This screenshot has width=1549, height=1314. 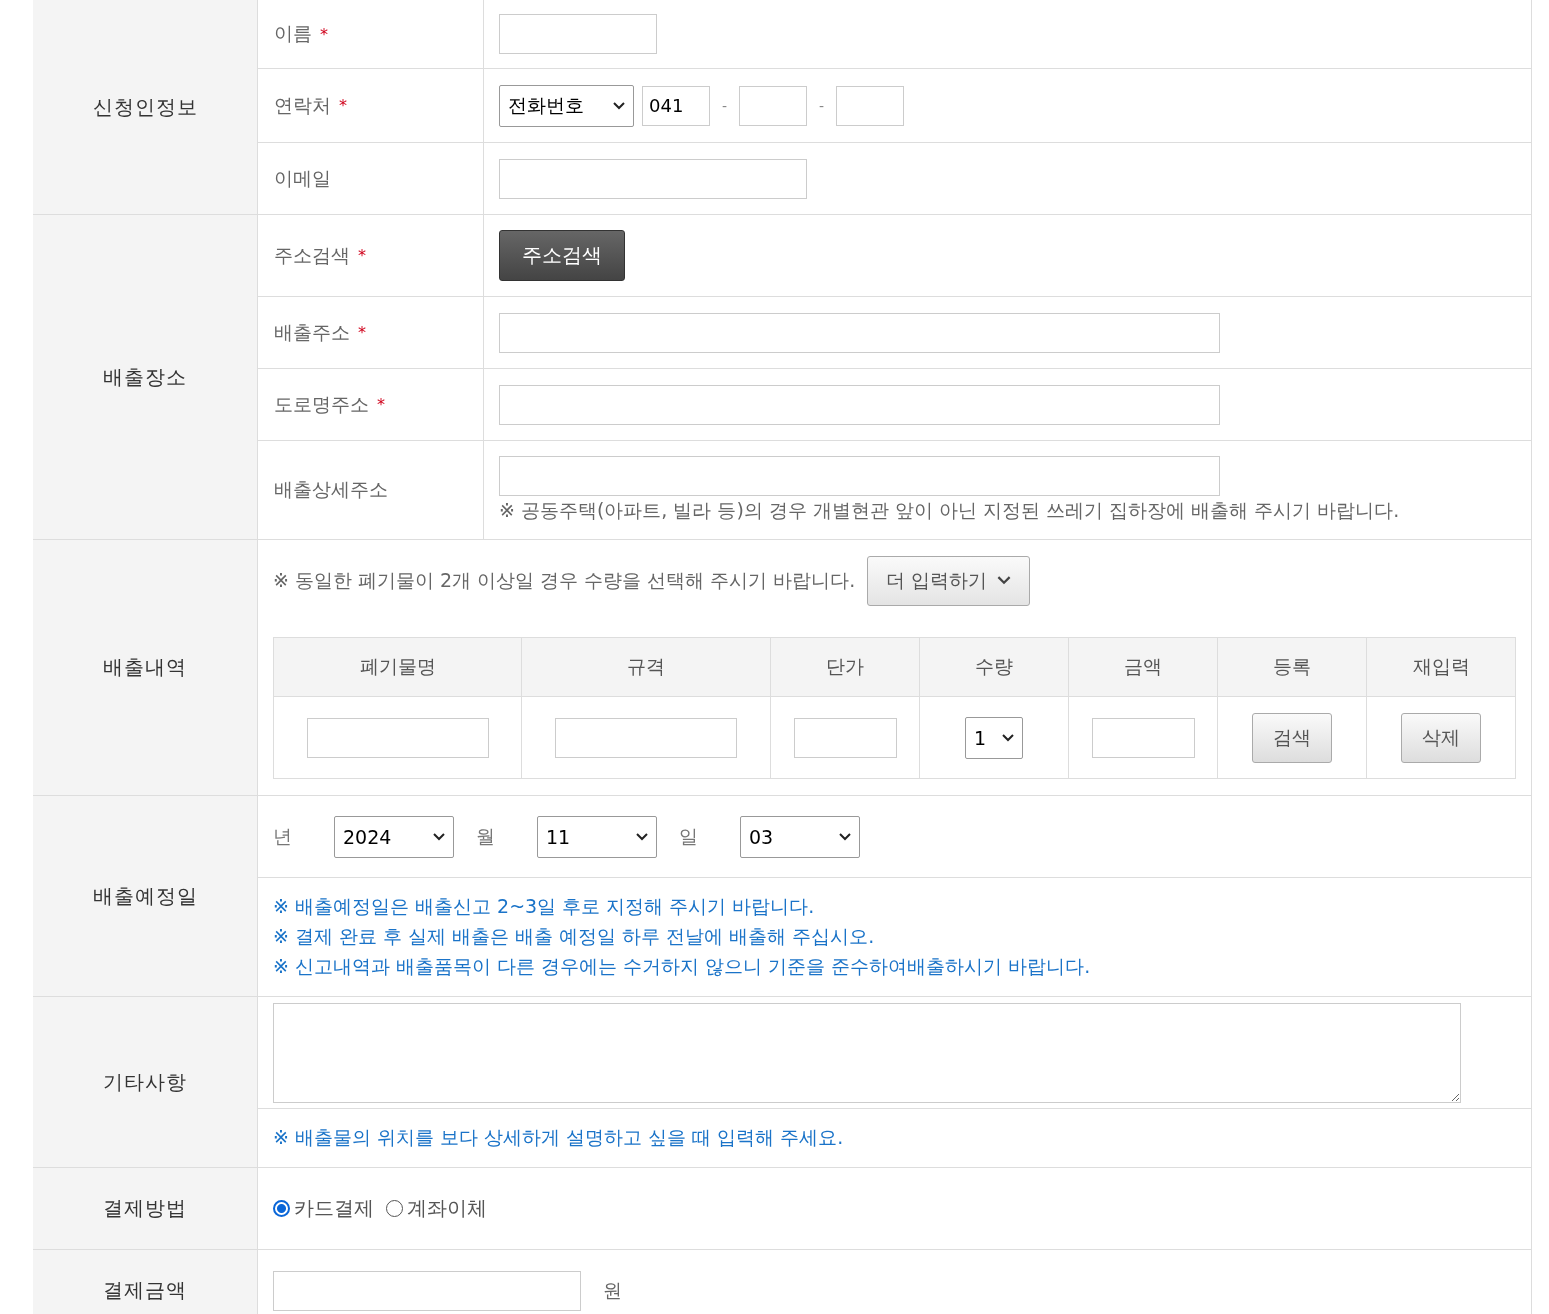 I want to click on section-header: 결제금액, so click(x=145, y=1282).